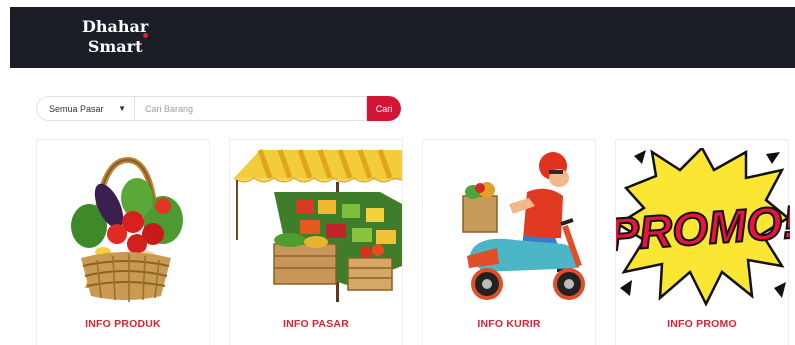  What do you see at coordinates (146, 35) in the screenshot?
I see `brand-dot-icon` at bounding box center [146, 35].